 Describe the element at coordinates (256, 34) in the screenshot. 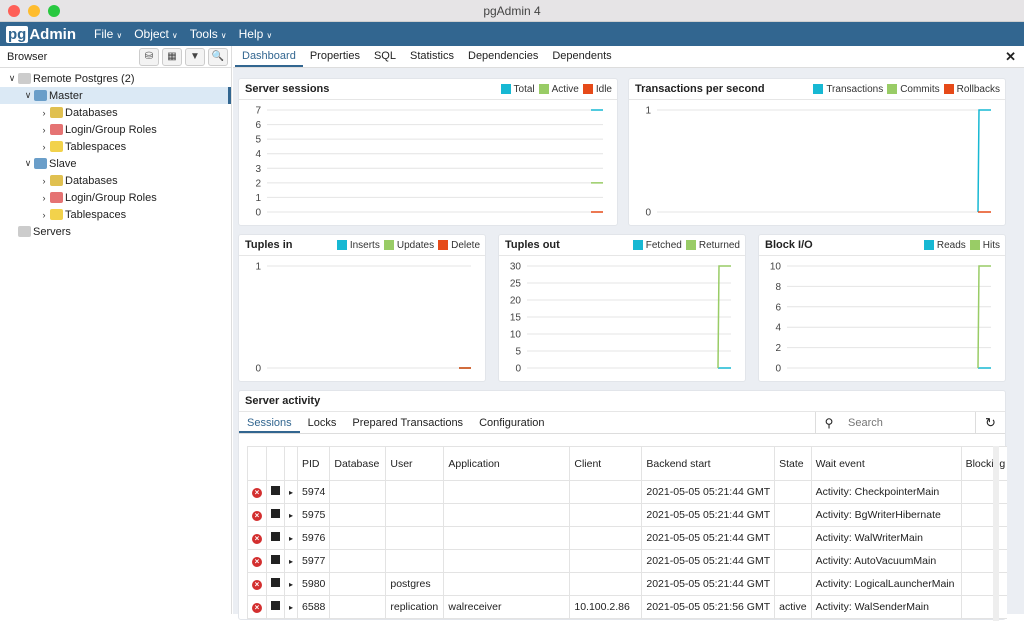

I see `menu-help: Help ∨` at that location.